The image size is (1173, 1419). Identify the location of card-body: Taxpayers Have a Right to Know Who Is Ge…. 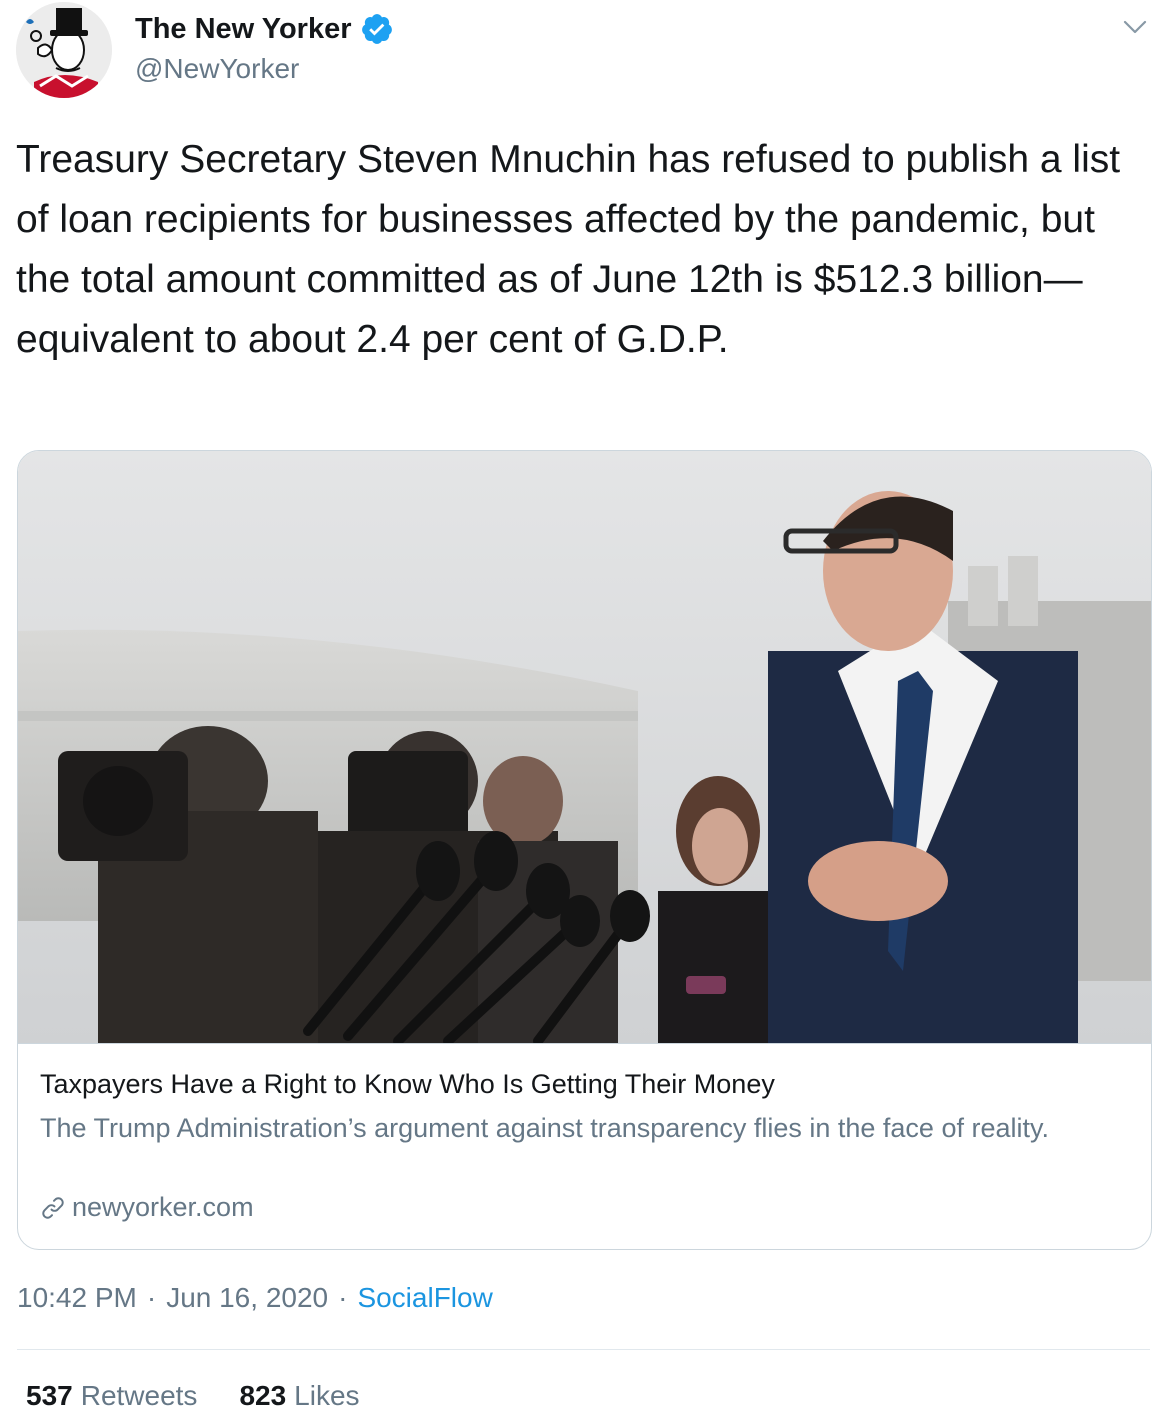
(584, 1146).